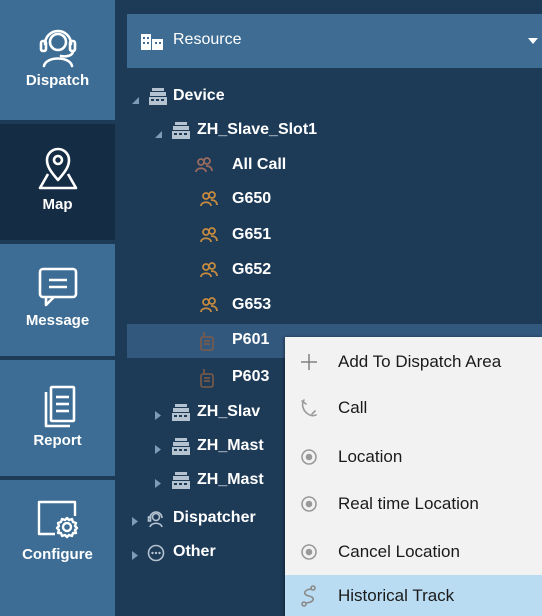  I want to click on menu-item-call: Call, so click(413, 408).